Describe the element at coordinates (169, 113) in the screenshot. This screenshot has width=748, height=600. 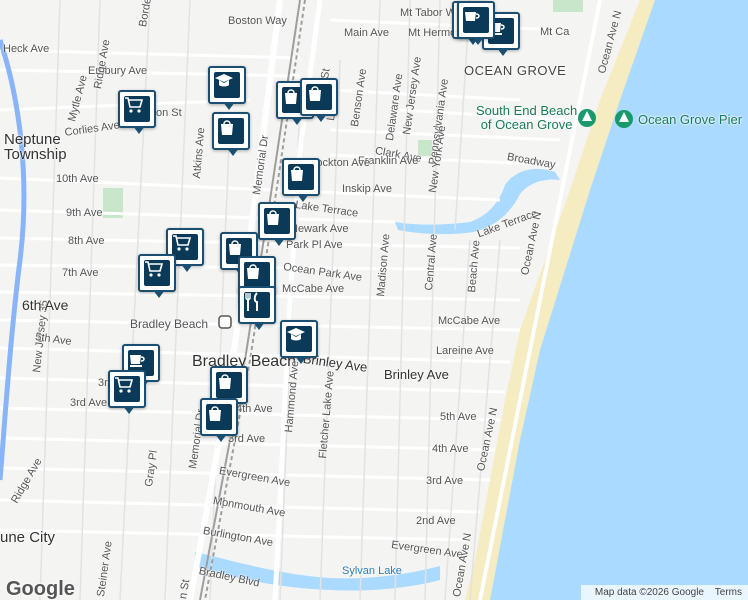
I see `street-label: on St` at that location.